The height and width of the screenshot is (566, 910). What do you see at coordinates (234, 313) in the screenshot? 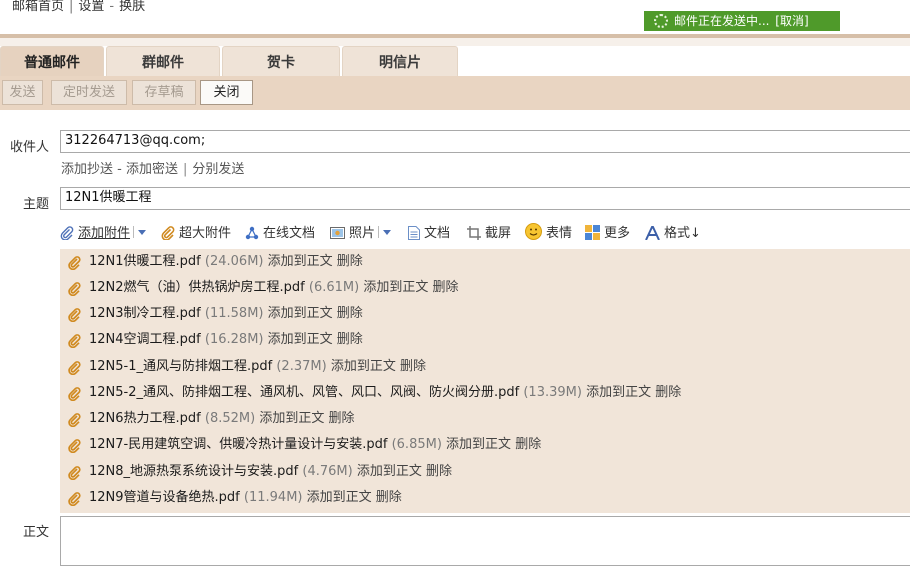
I see `attachment-size: (11.58M)` at bounding box center [234, 313].